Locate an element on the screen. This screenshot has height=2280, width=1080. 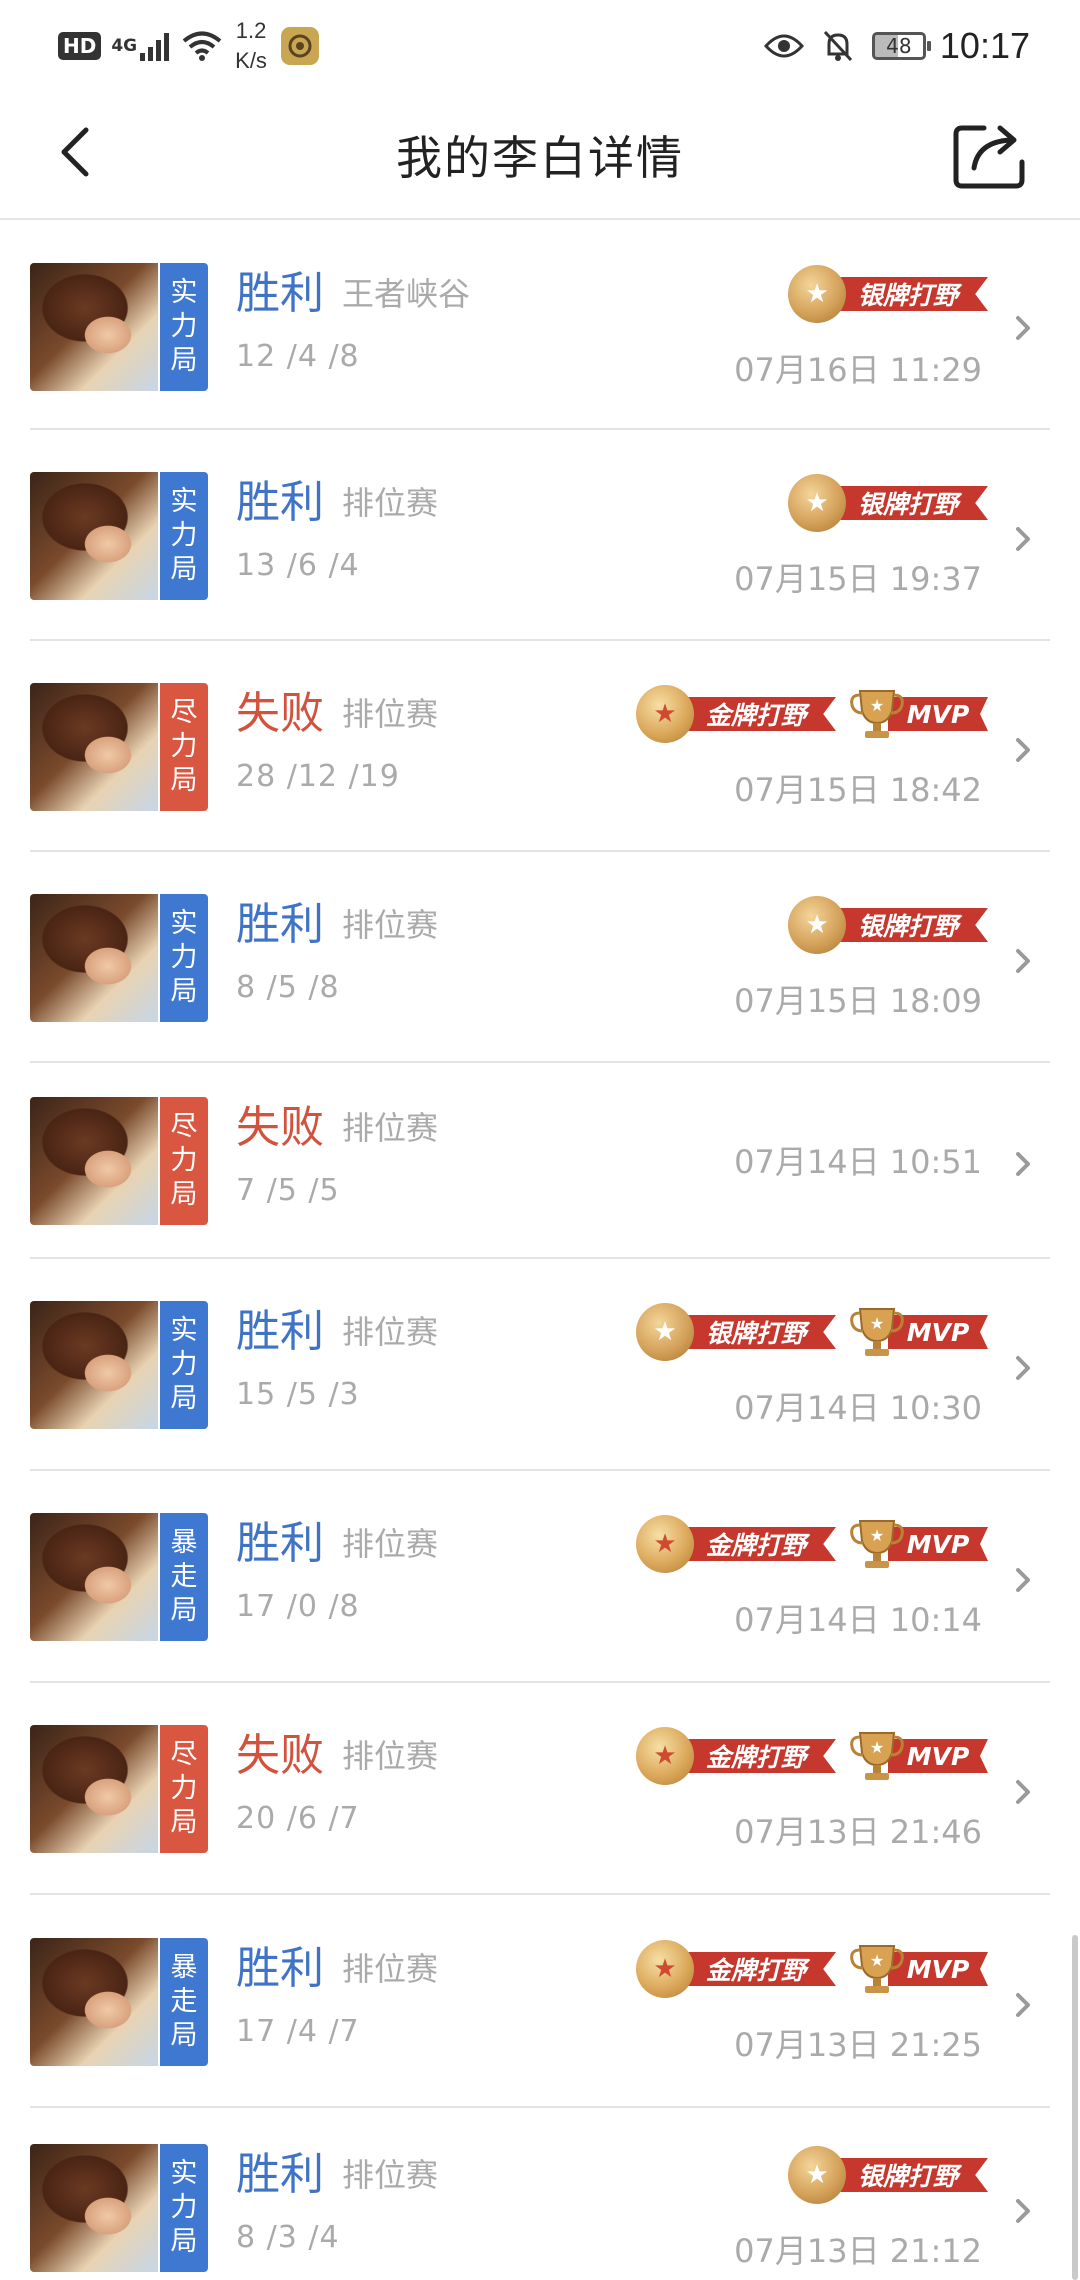
kda-stats: 20 /6 /7 is located at coordinates (298, 1818).